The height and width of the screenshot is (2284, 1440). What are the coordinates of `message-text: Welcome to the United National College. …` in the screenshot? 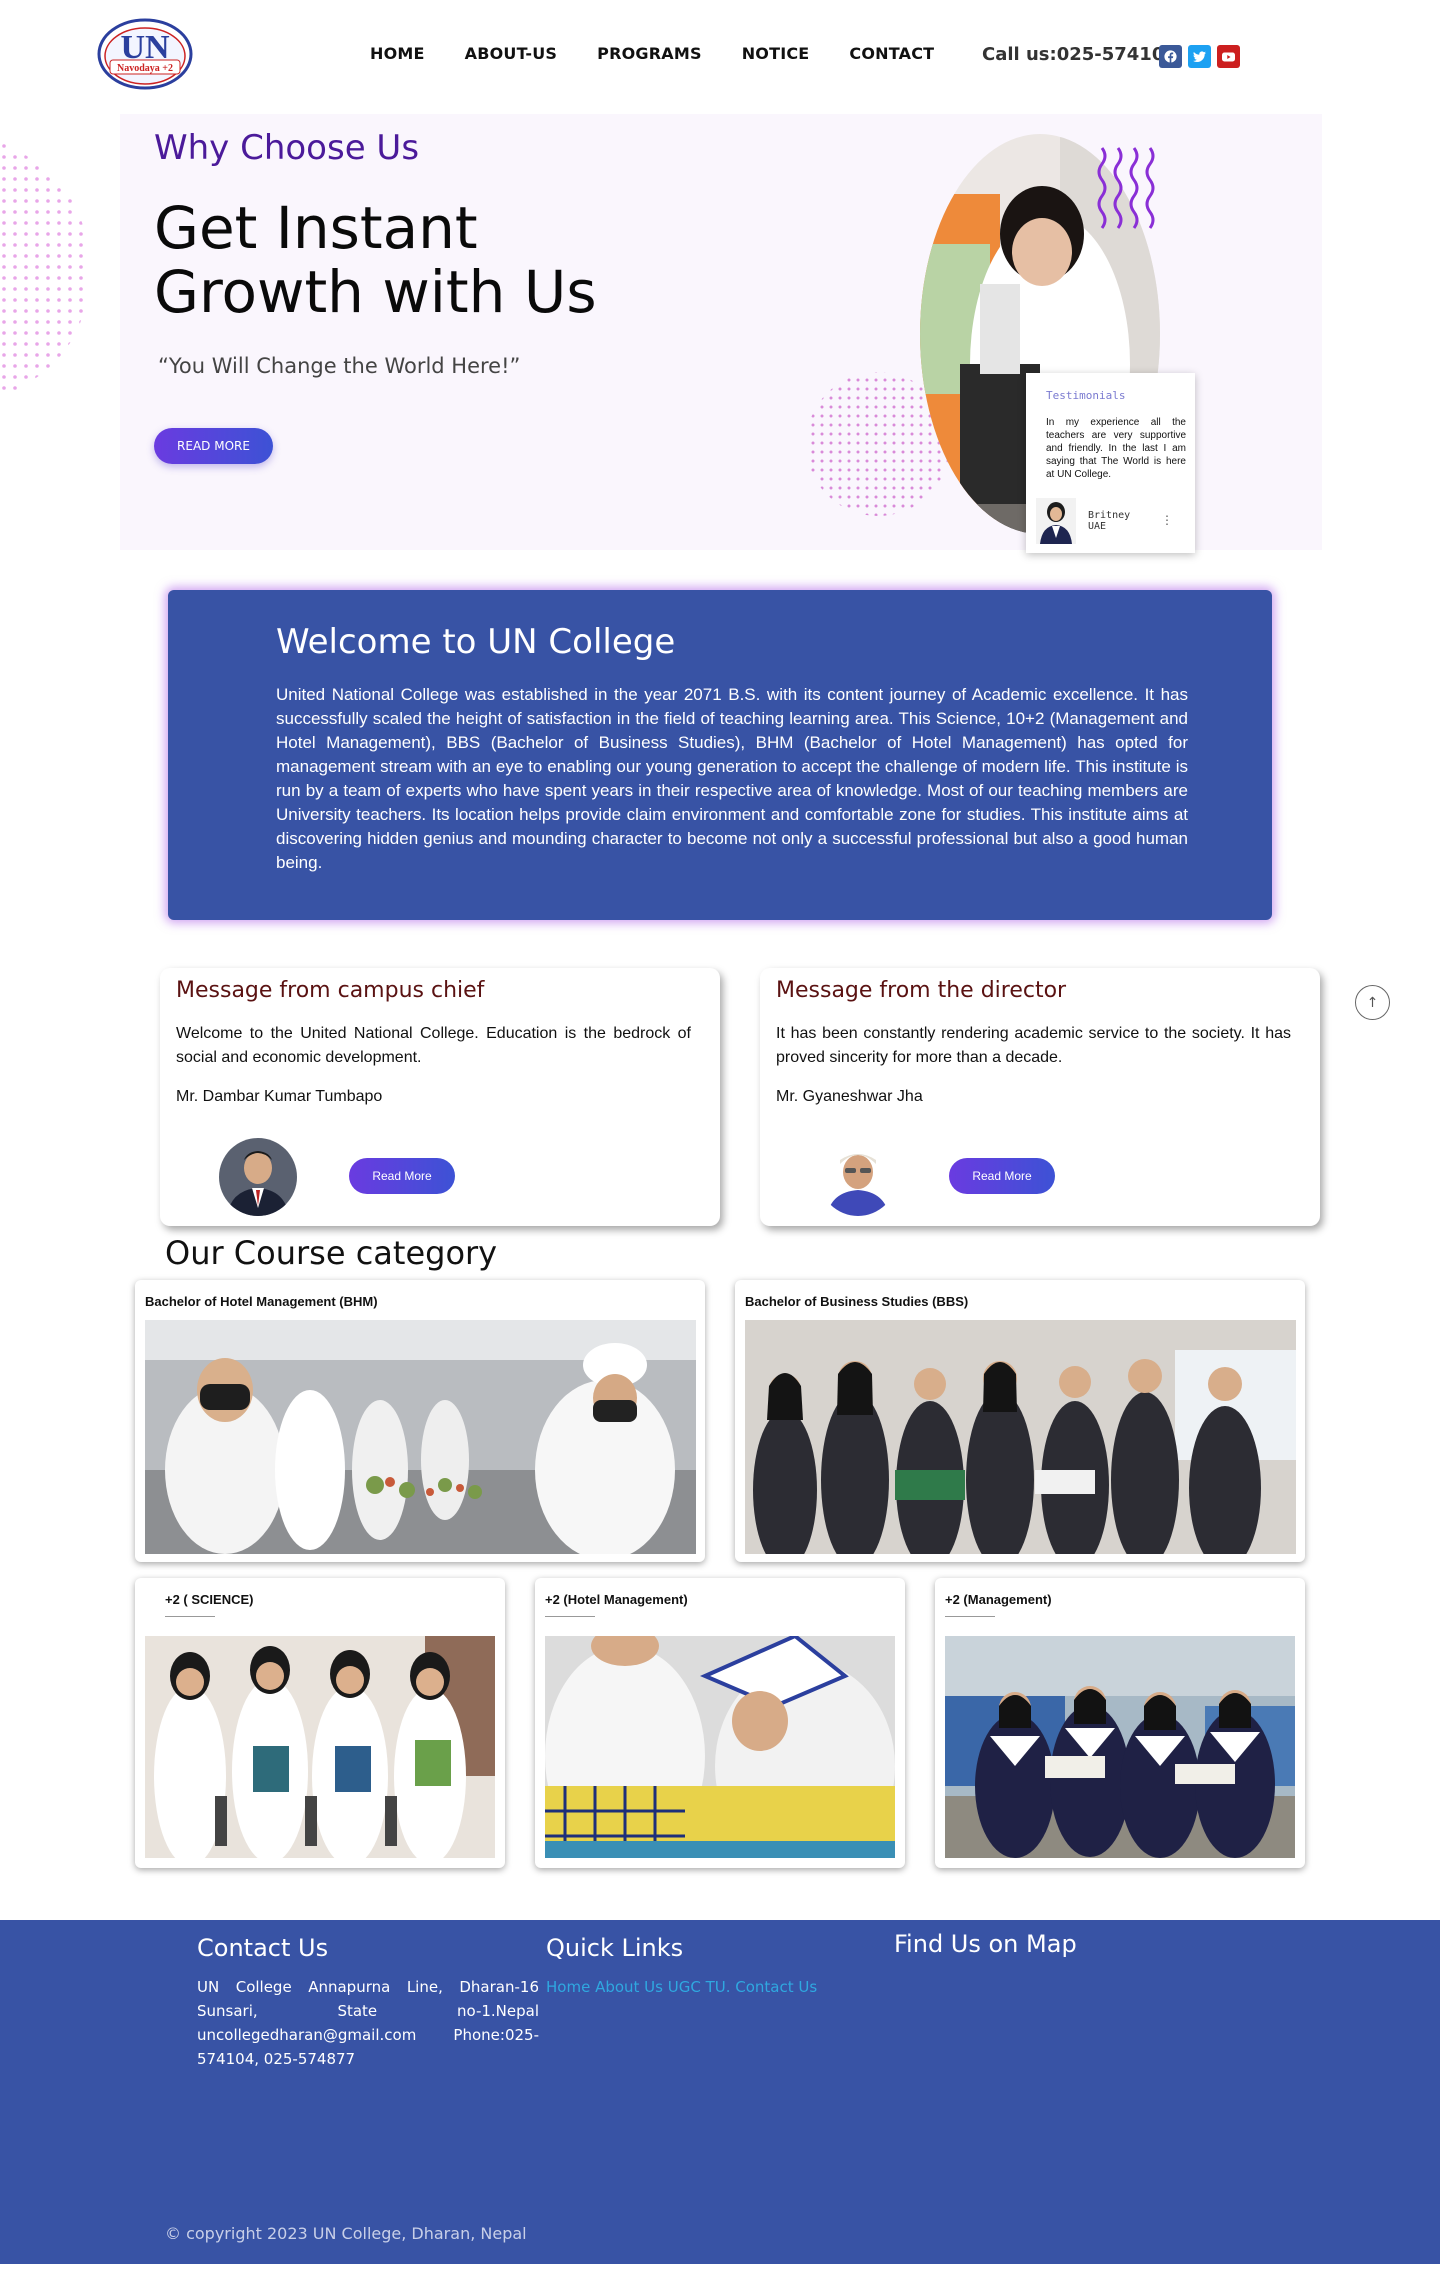 It's located at (433, 1045).